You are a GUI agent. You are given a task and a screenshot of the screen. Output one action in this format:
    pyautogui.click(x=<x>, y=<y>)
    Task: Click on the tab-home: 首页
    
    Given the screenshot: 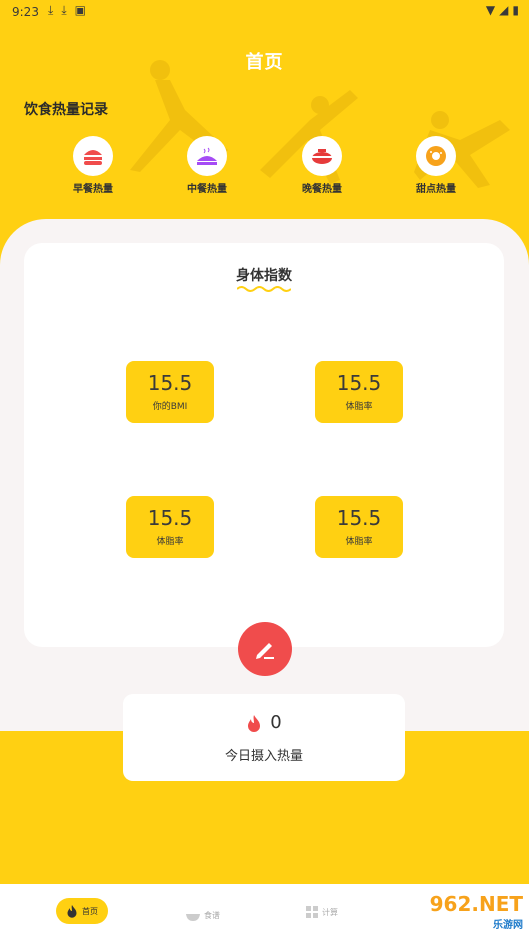 What is the action you would take?
    pyautogui.click(x=82, y=911)
    